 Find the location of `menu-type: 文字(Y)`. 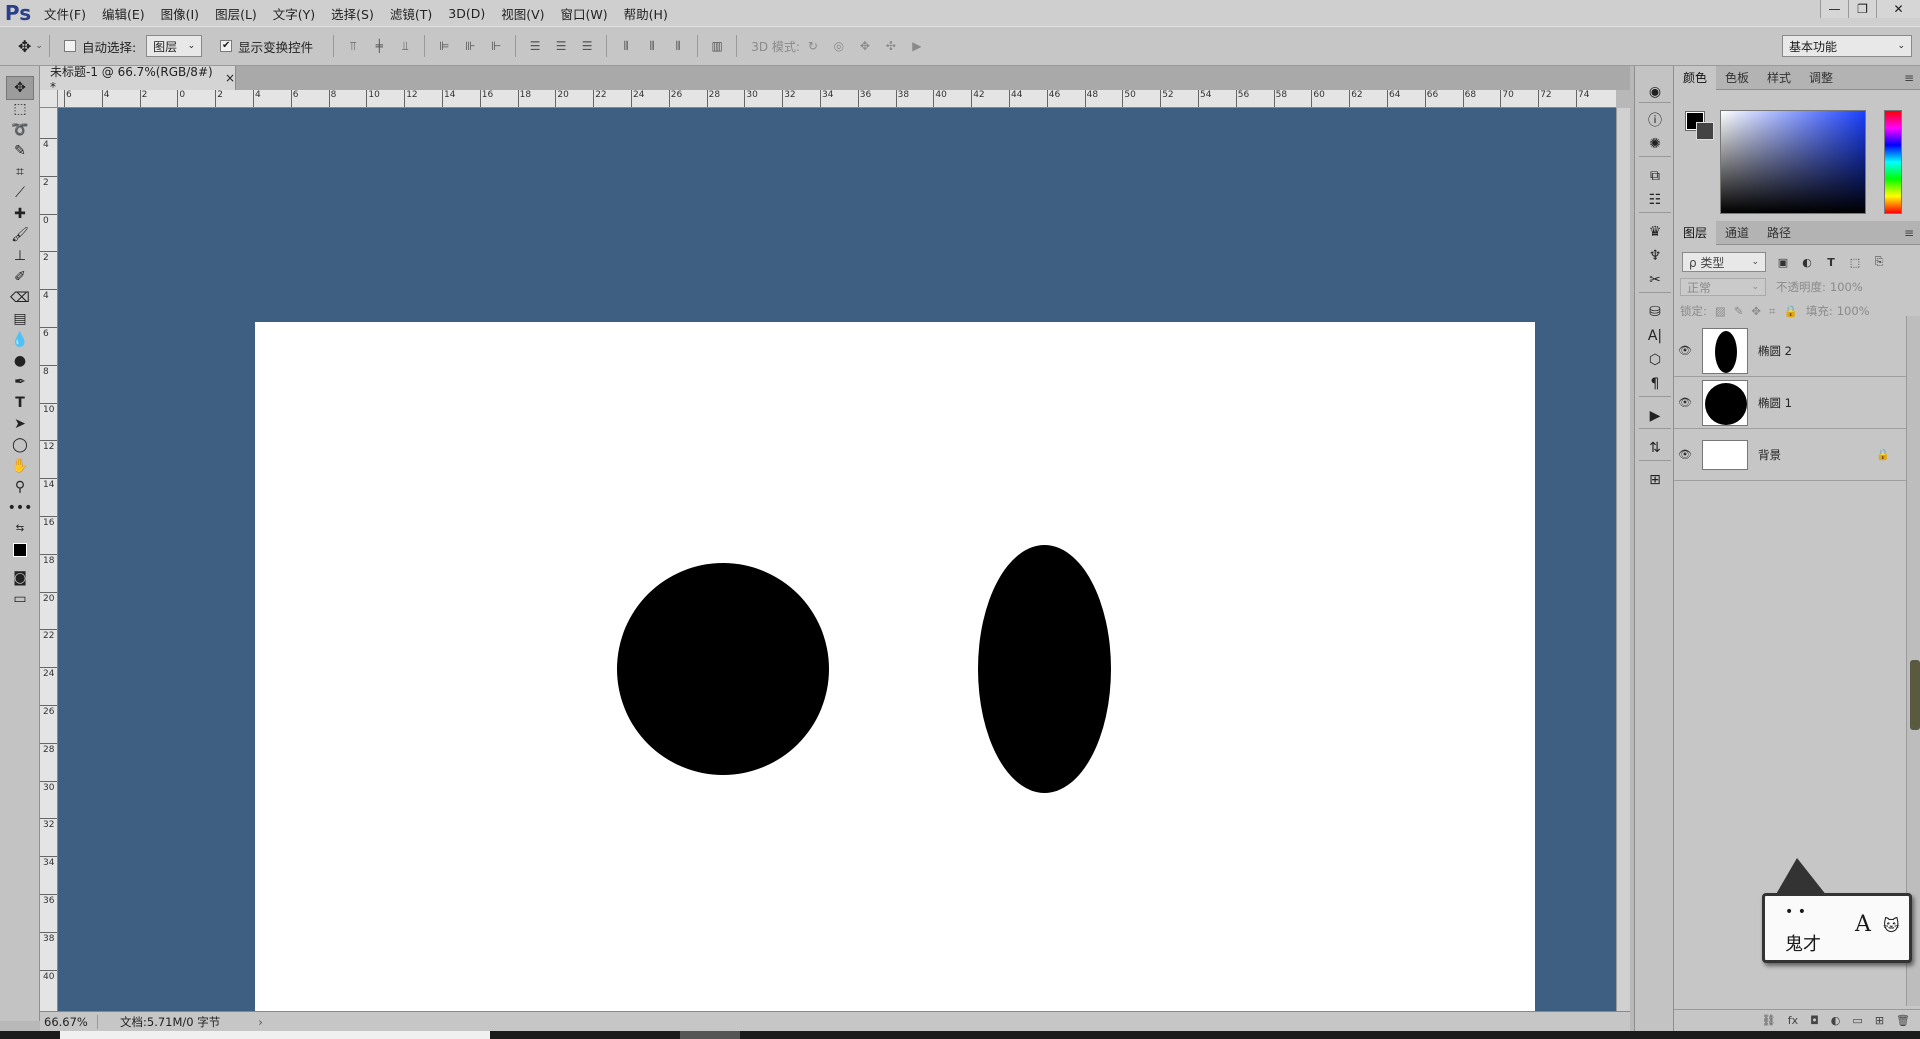

menu-type: 文字(Y) is located at coordinates (294, 13).